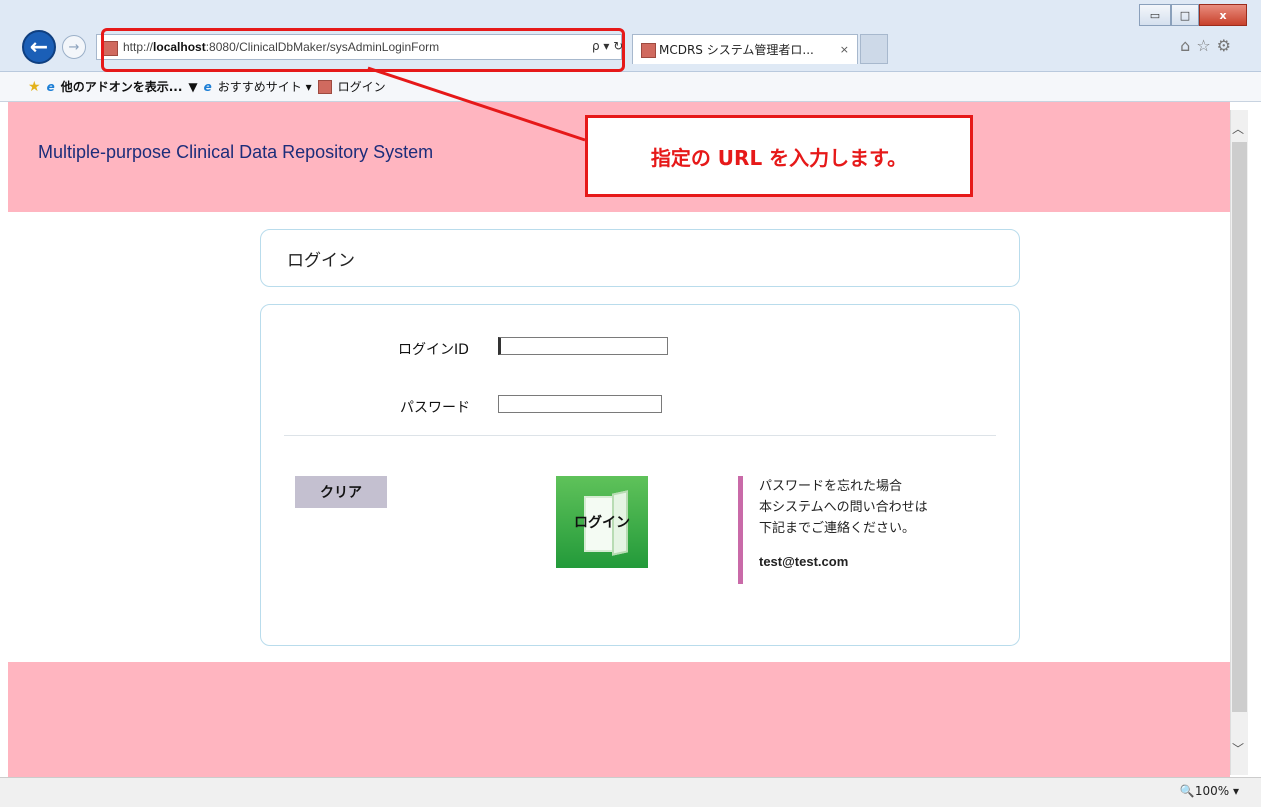 The height and width of the screenshot is (807, 1261). What do you see at coordinates (630, 792) in the screenshot?
I see `status-bar` at bounding box center [630, 792].